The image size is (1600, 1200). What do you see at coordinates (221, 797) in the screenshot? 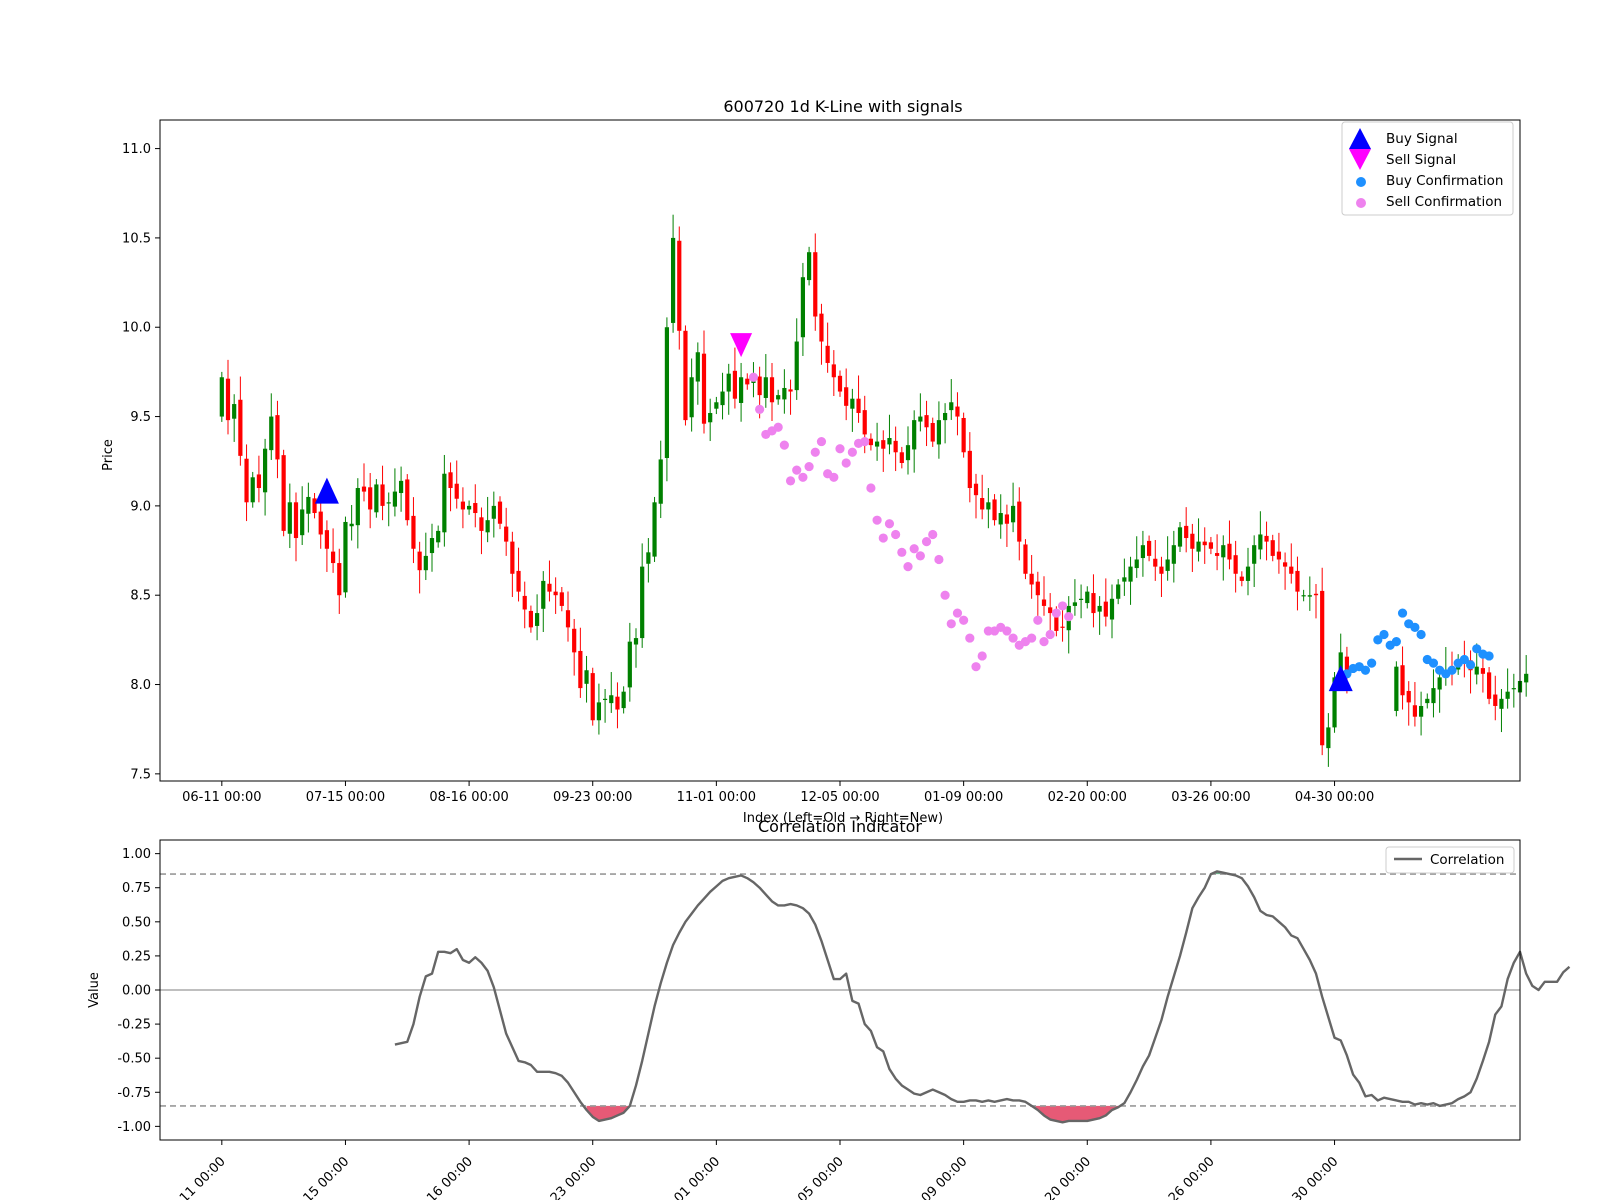
I see `date-tick-label: 06-11 00:00` at bounding box center [221, 797].